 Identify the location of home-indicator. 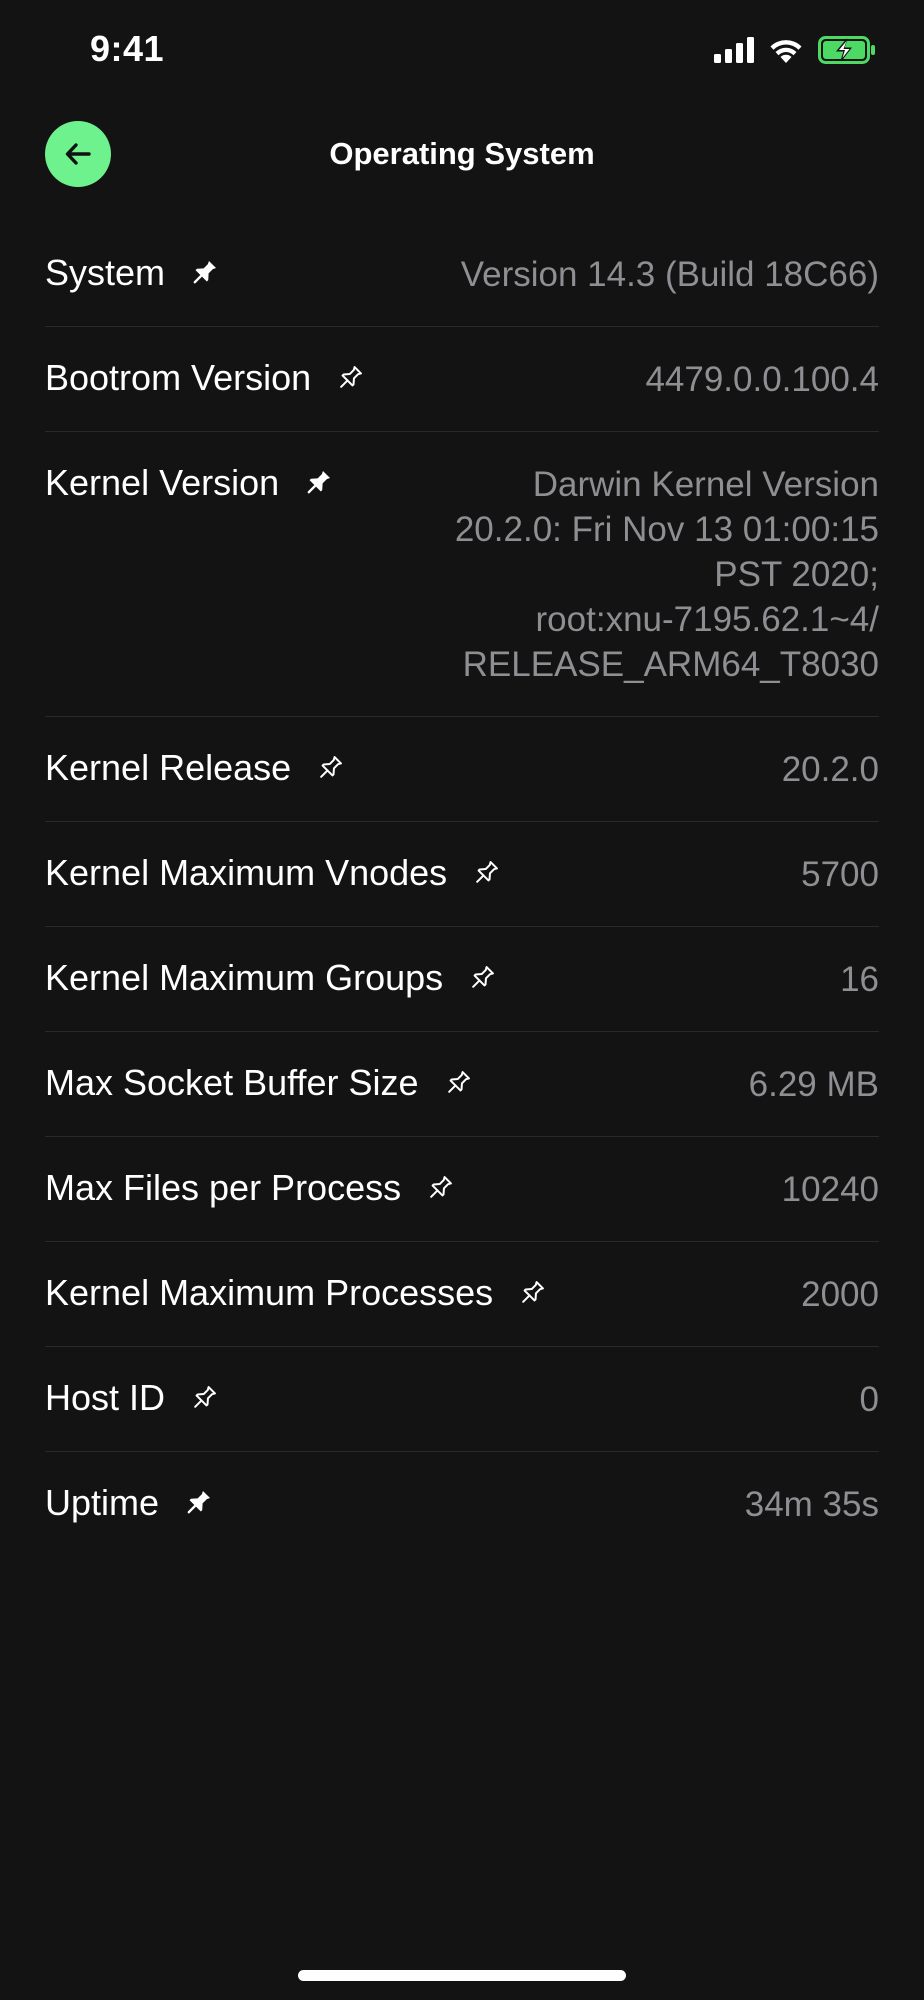
(462, 1975).